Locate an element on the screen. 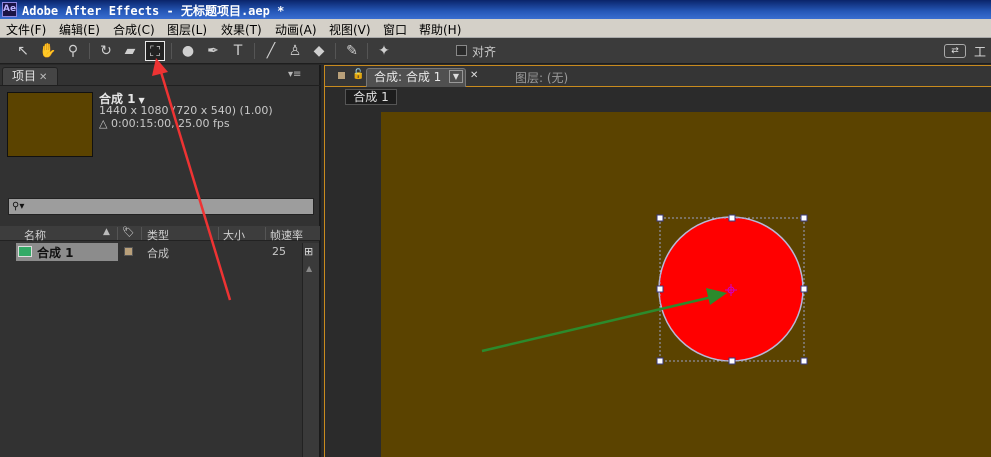  column-fps: 帧速率 is located at coordinates (286, 235).